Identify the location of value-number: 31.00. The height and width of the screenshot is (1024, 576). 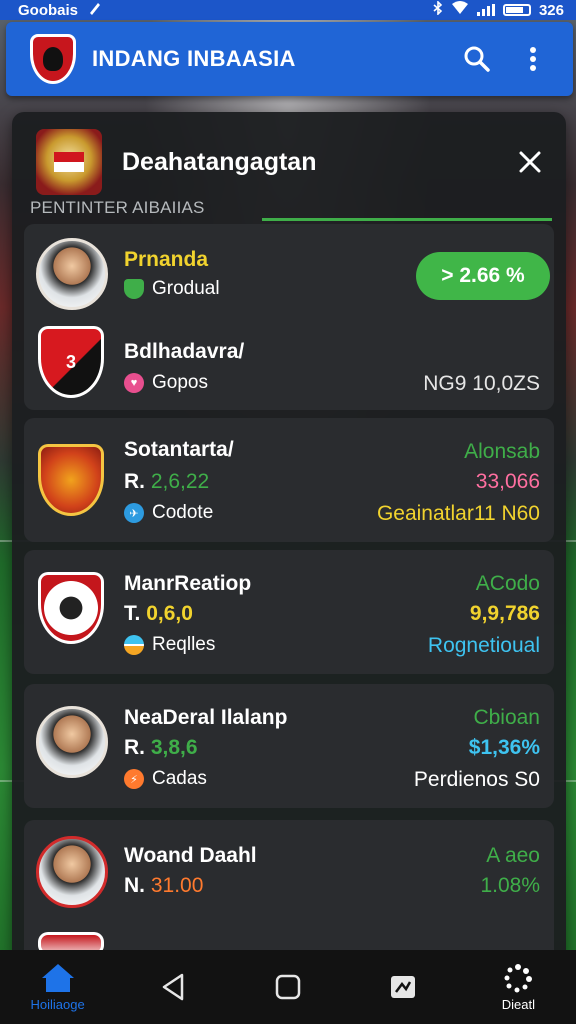
(177, 885).